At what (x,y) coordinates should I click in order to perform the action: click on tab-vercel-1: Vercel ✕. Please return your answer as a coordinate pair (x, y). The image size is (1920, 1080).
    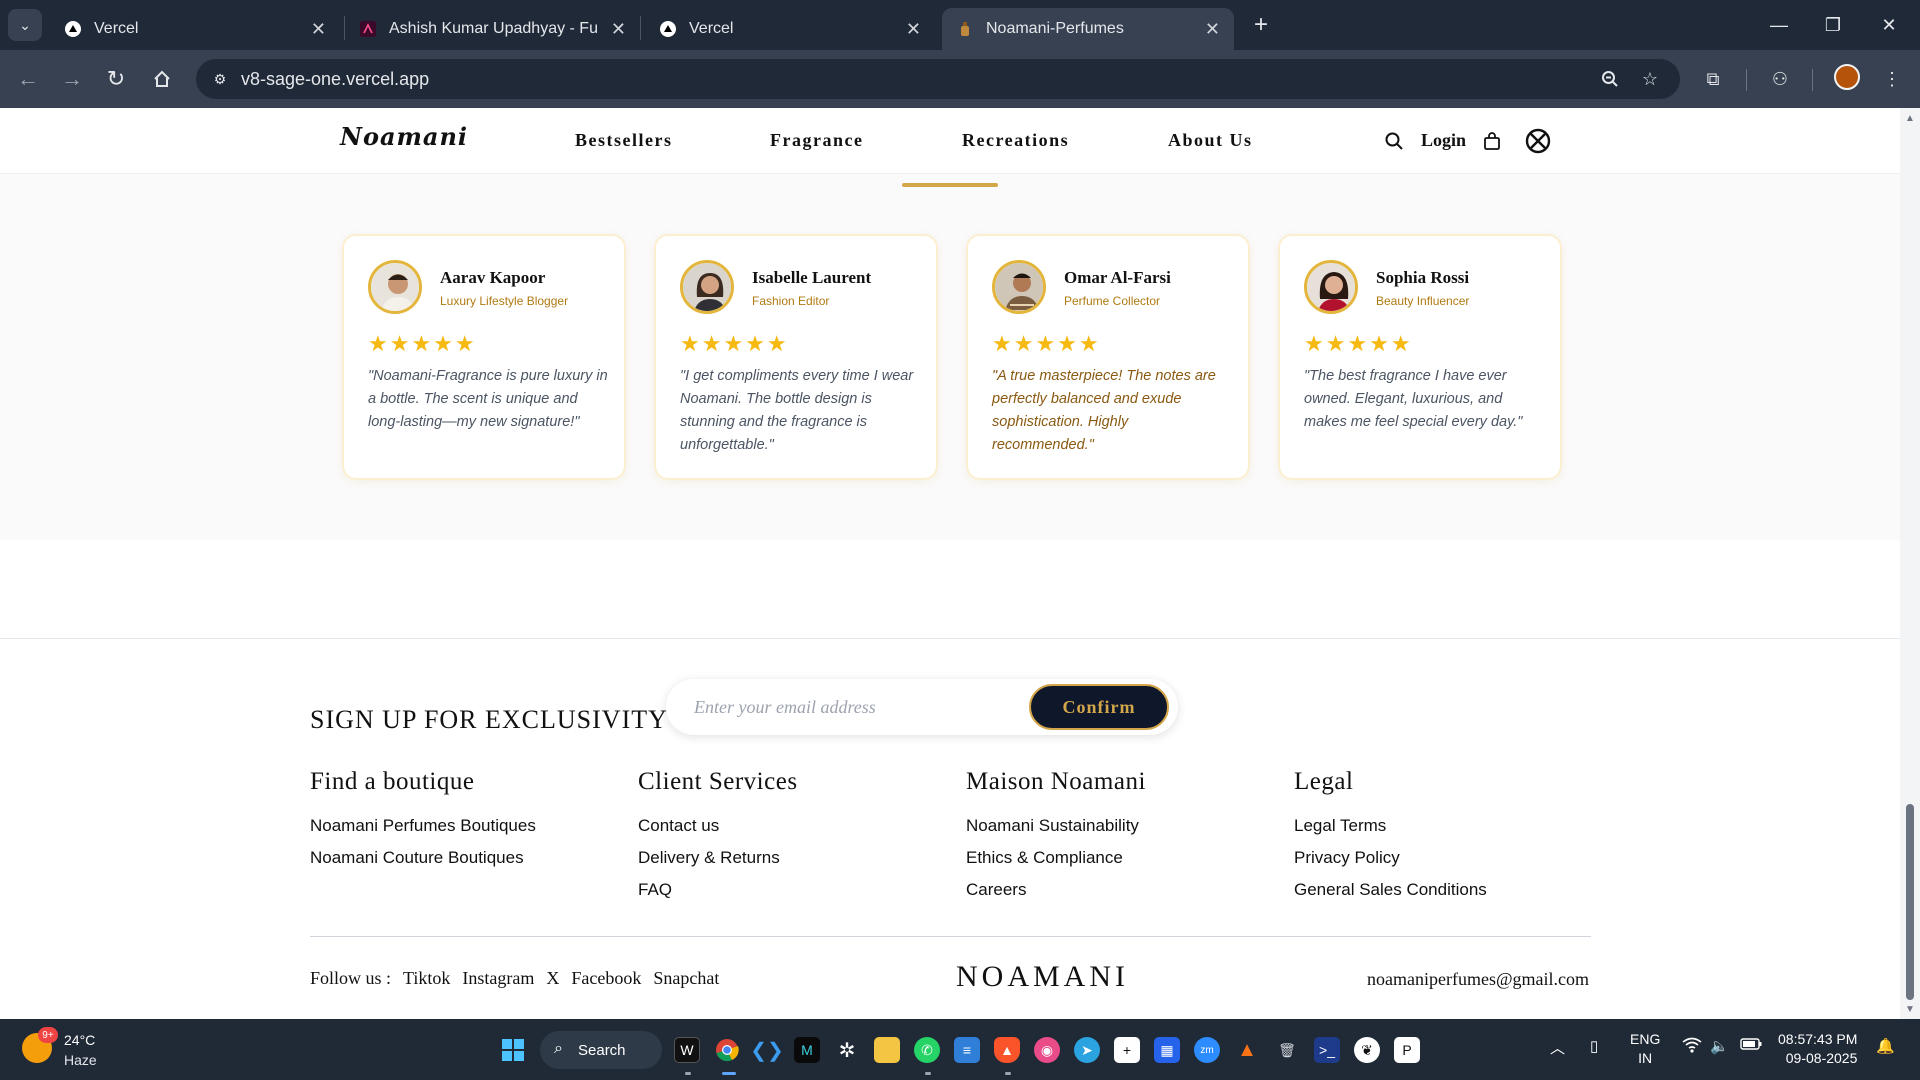
    Looking at the image, I should click on (195, 29).